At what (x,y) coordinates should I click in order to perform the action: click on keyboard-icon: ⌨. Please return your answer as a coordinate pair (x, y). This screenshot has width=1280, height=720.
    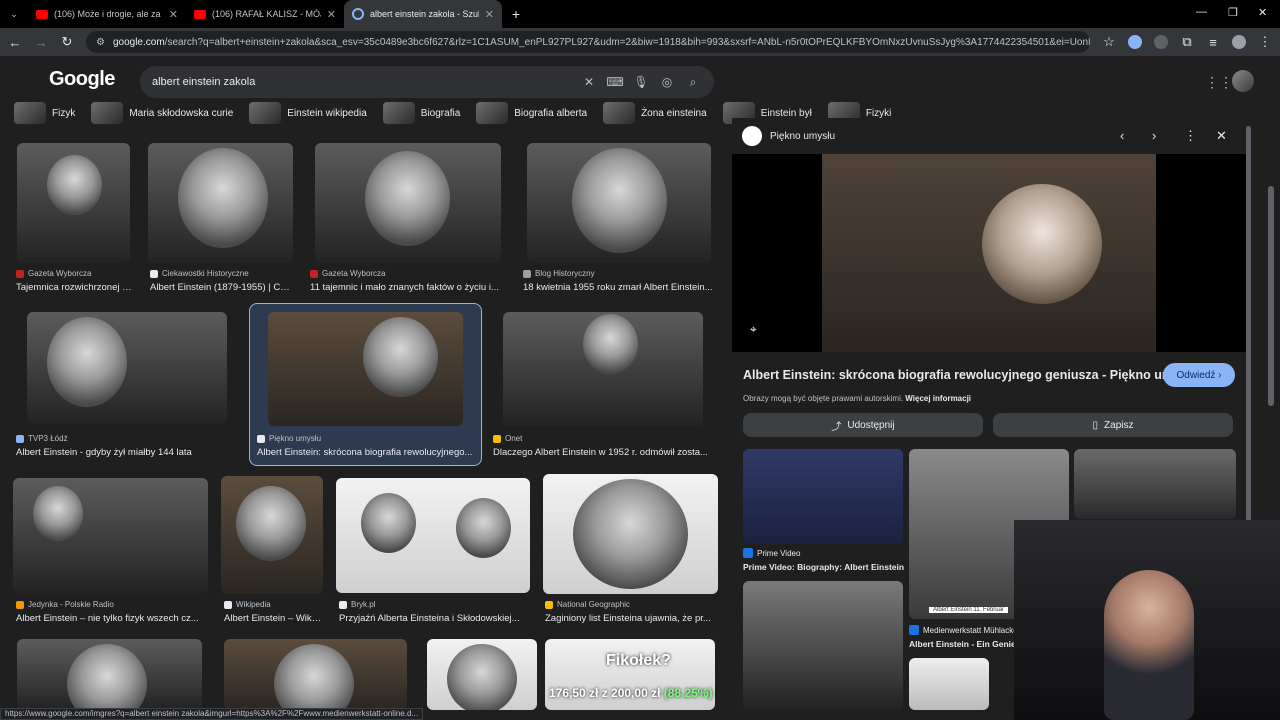
    Looking at the image, I should click on (615, 82).